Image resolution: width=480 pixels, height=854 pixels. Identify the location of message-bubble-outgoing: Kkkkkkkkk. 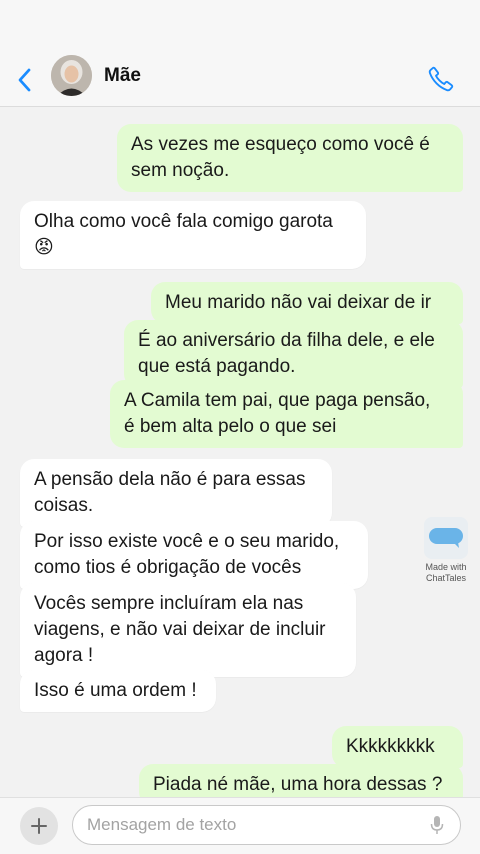
(397, 747).